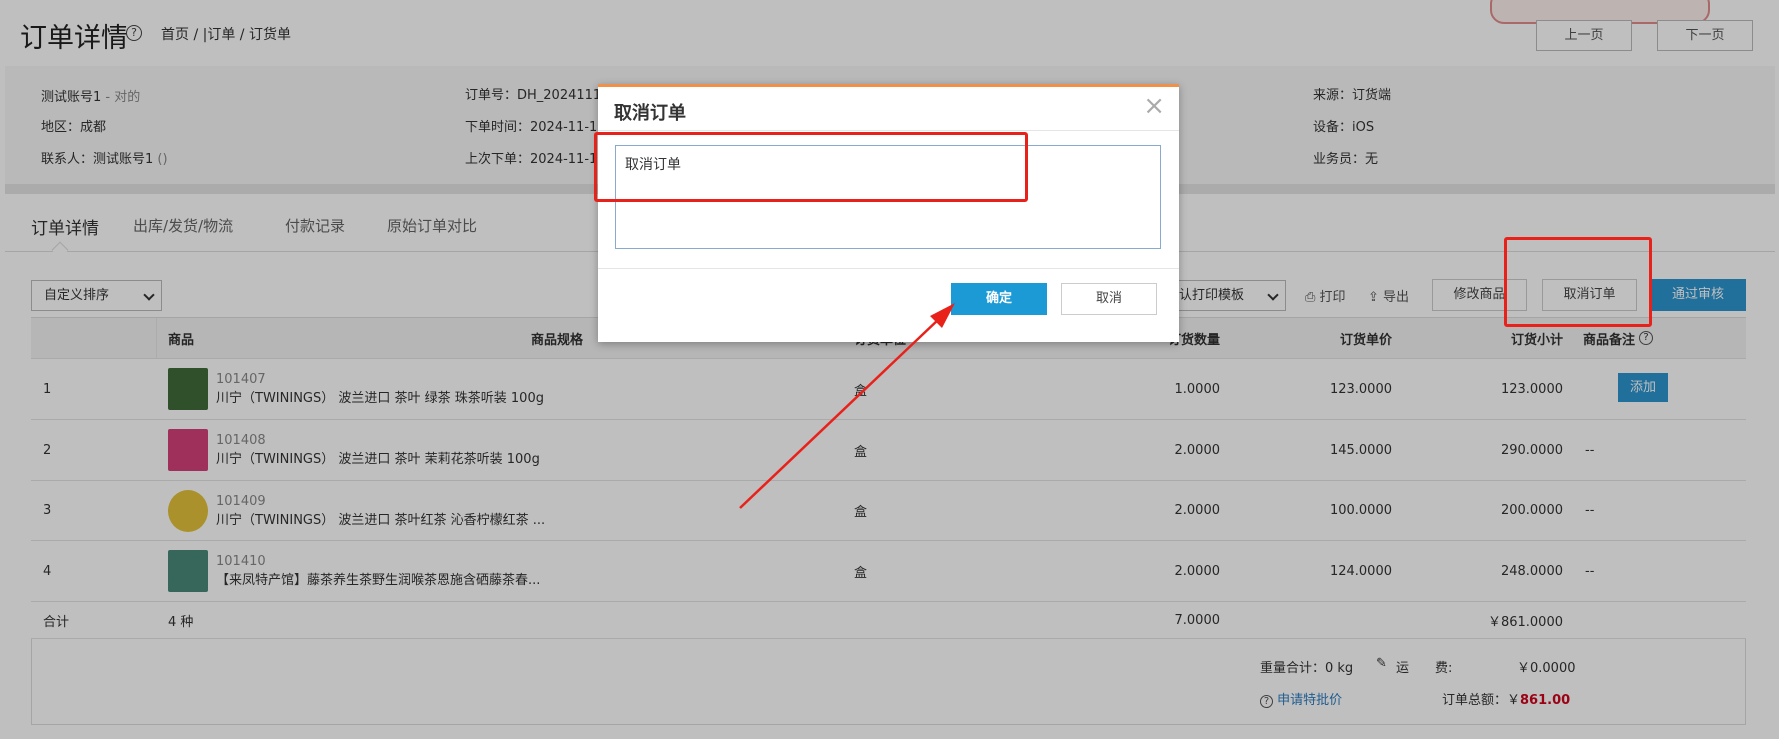 The image size is (1779, 739). Describe the element at coordinates (847, 406) in the screenshot. I see `annotation-arrow` at that location.